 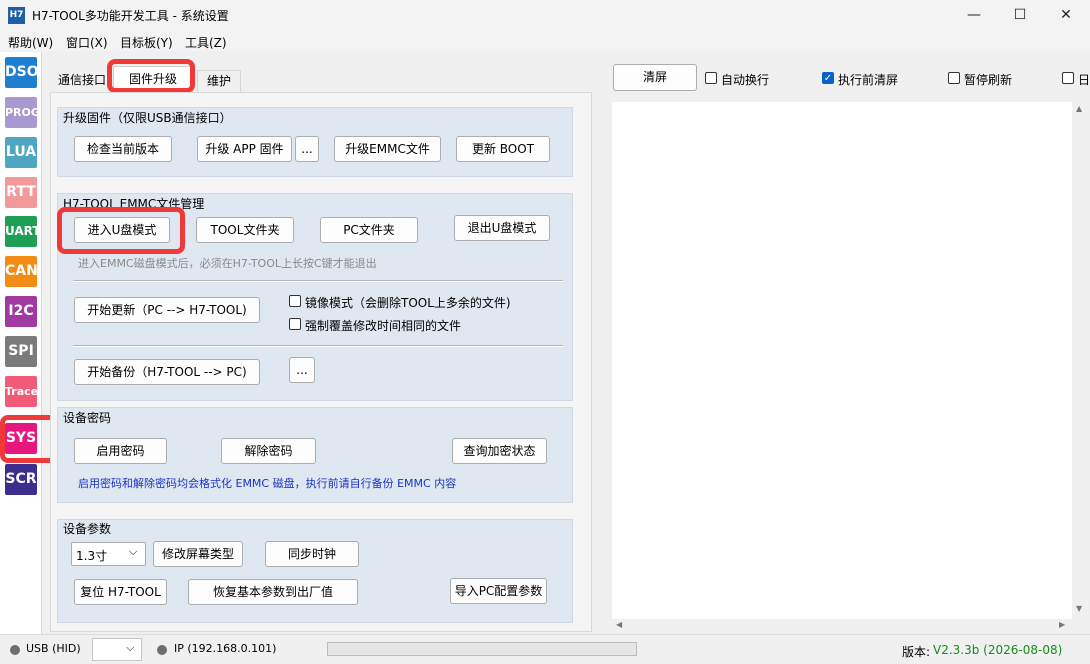 I want to click on version-label: 版本:, so click(x=916, y=652).